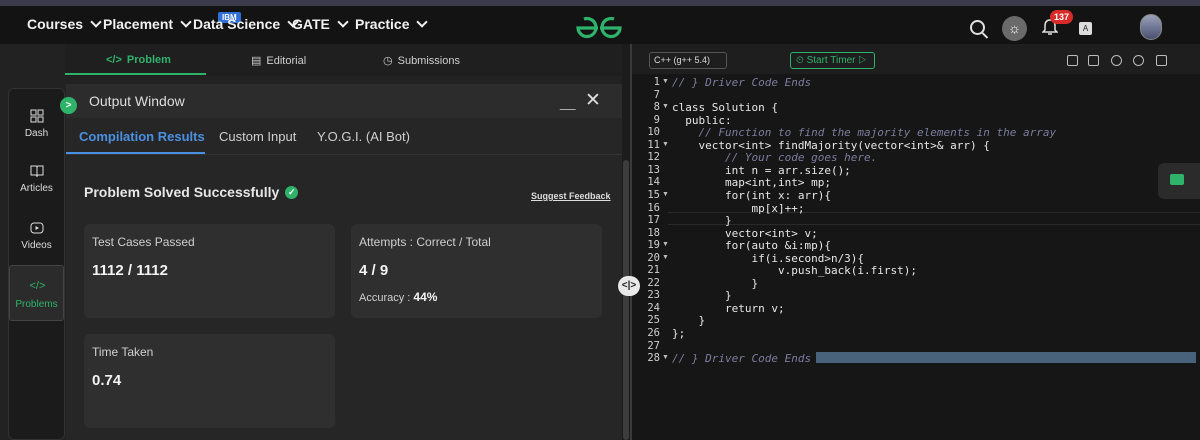 The image size is (1200, 440). I want to click on code-line: mp[x]++;, so click(738, 208).